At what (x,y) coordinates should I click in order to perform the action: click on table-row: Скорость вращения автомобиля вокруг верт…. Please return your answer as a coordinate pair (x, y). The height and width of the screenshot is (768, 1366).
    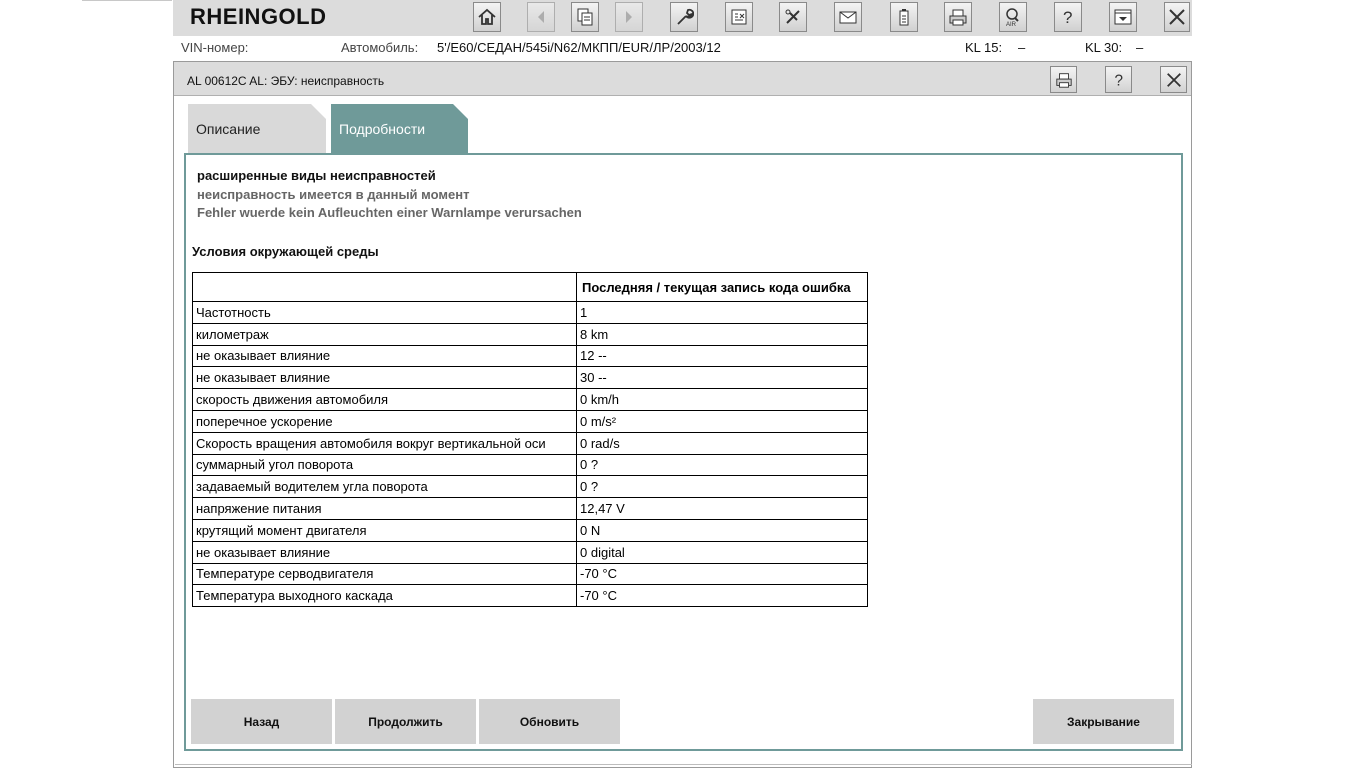
    Looking at the image, I should click on (530, 443).